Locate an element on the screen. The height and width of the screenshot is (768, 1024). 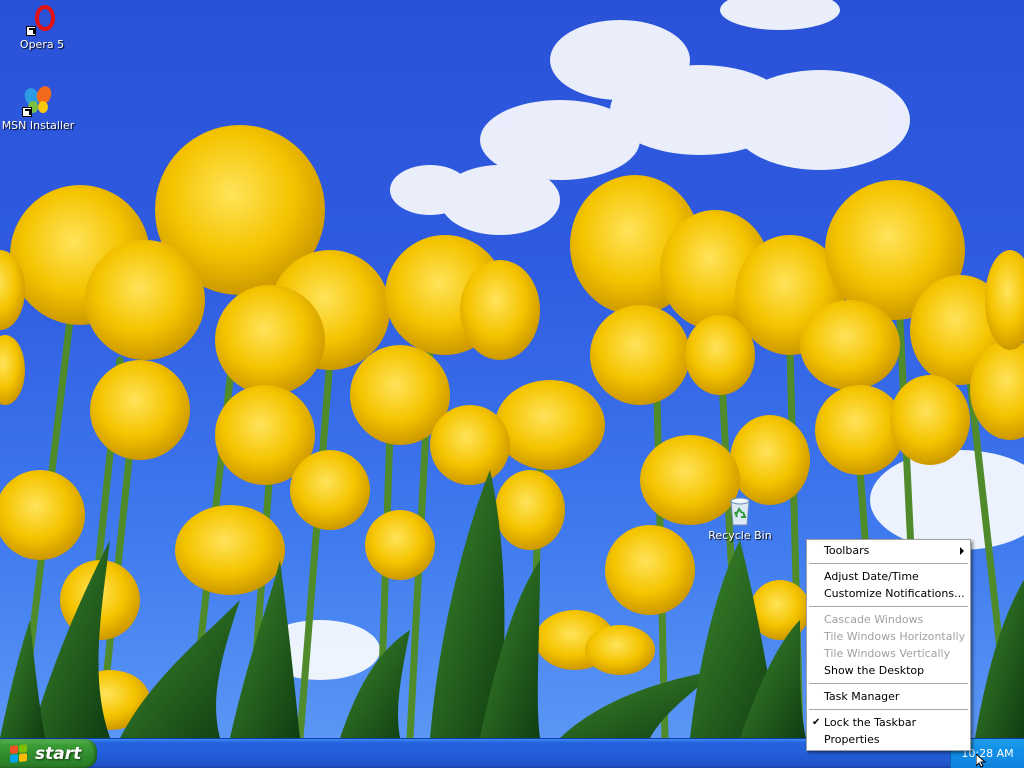
menu-item-label: Cascade Windows is located at coordinates (874, 619).